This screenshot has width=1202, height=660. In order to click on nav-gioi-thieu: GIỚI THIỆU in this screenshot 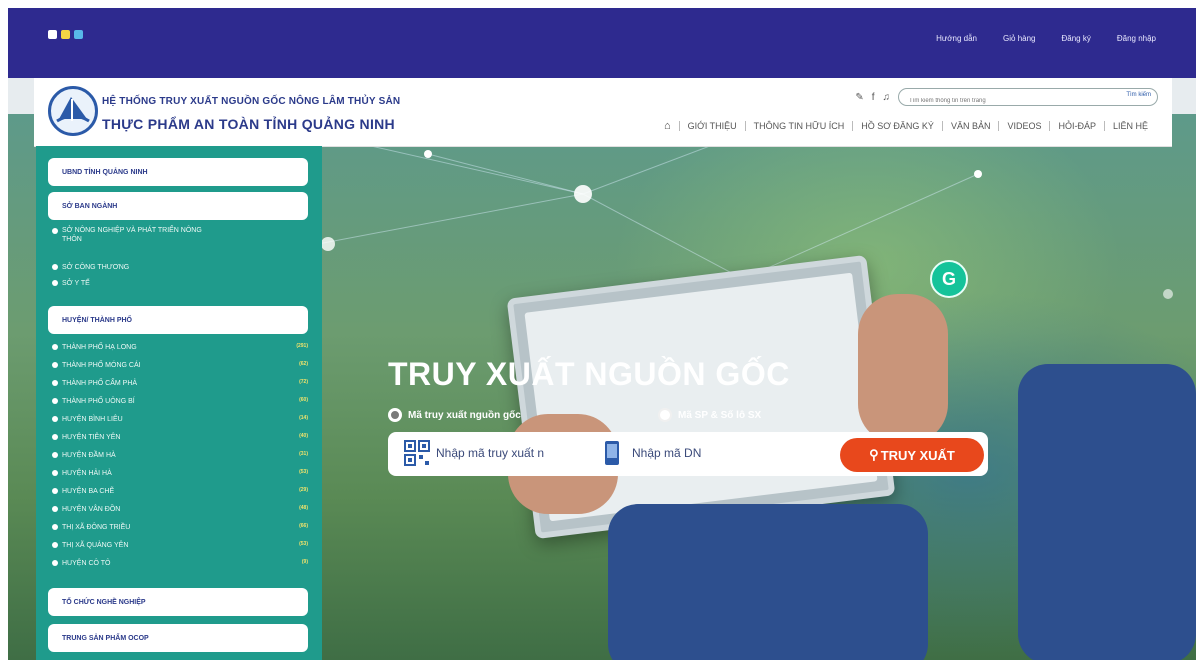, I will do `click(711, 126)`.